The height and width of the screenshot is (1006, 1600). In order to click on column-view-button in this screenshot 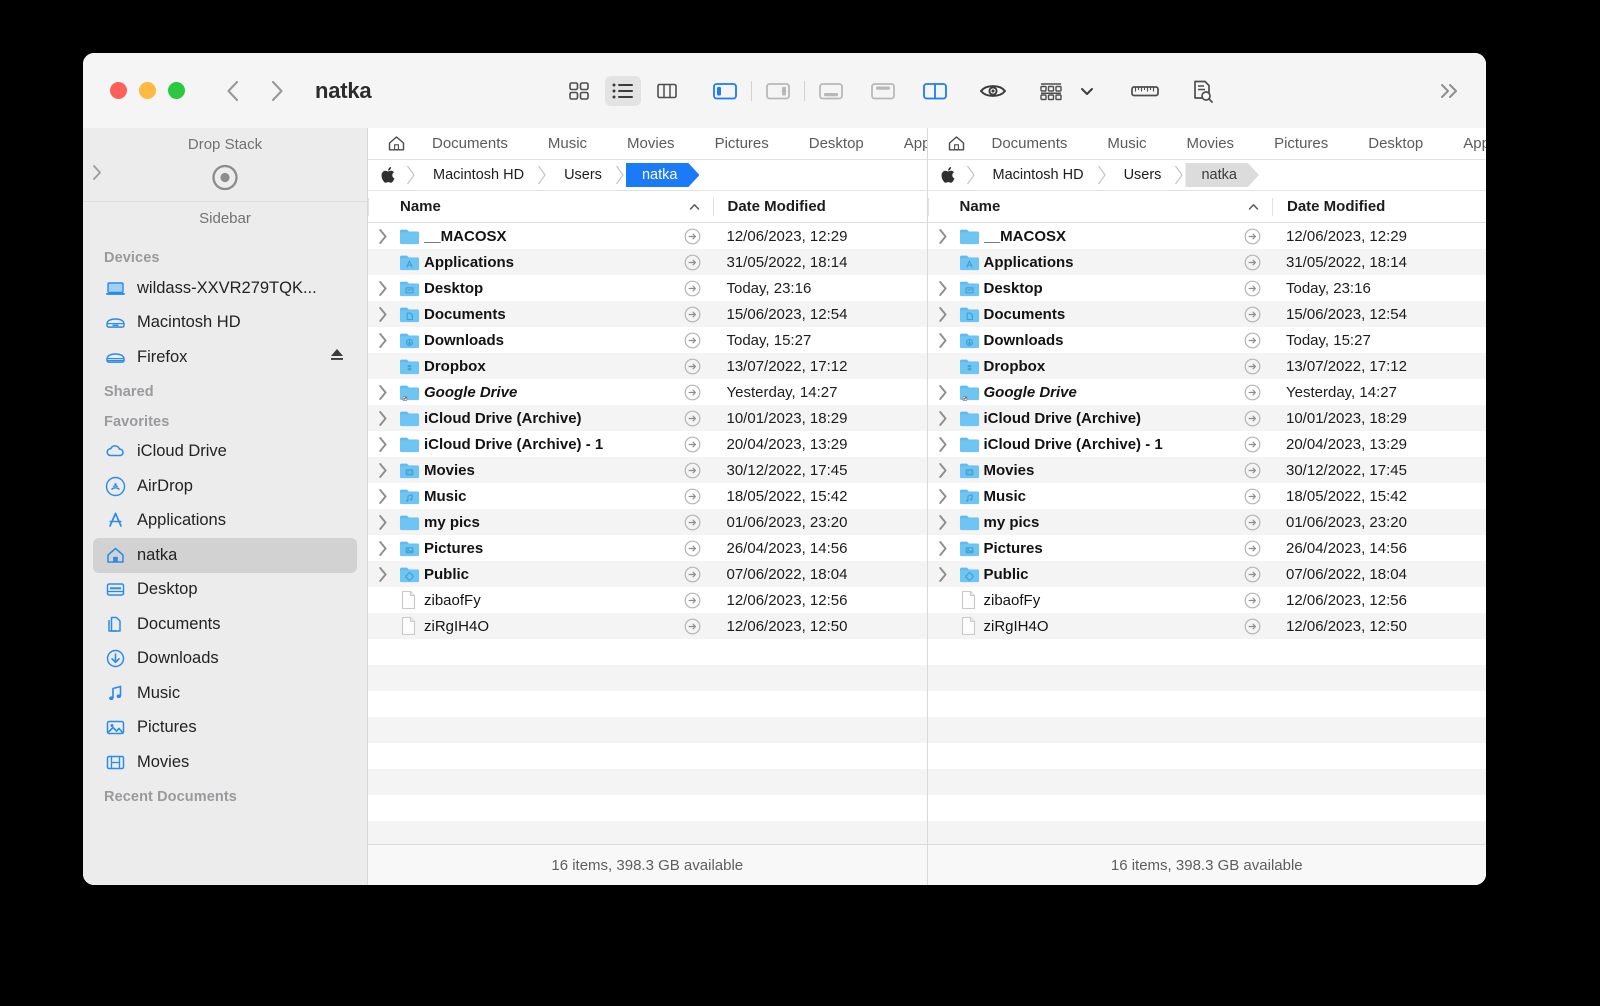, I will do `click(667, 91)`.